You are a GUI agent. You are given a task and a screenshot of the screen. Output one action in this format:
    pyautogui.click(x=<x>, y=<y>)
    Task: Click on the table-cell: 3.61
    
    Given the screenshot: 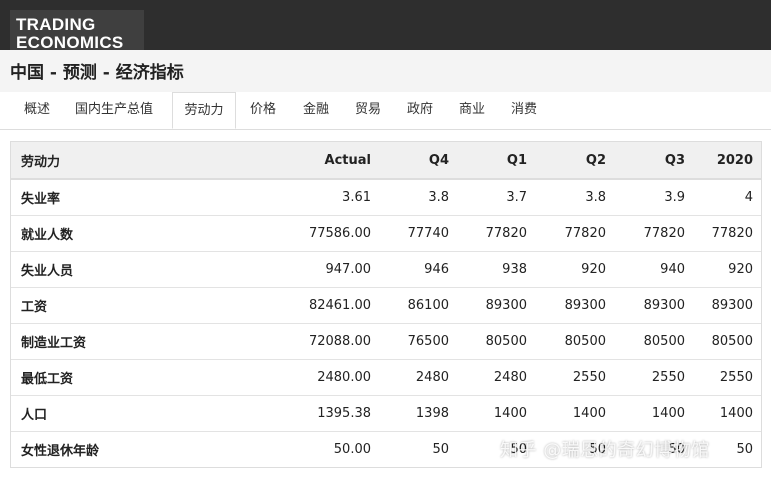 What is the action you would take?
    pyautogui.click(x=356, y=197)
    